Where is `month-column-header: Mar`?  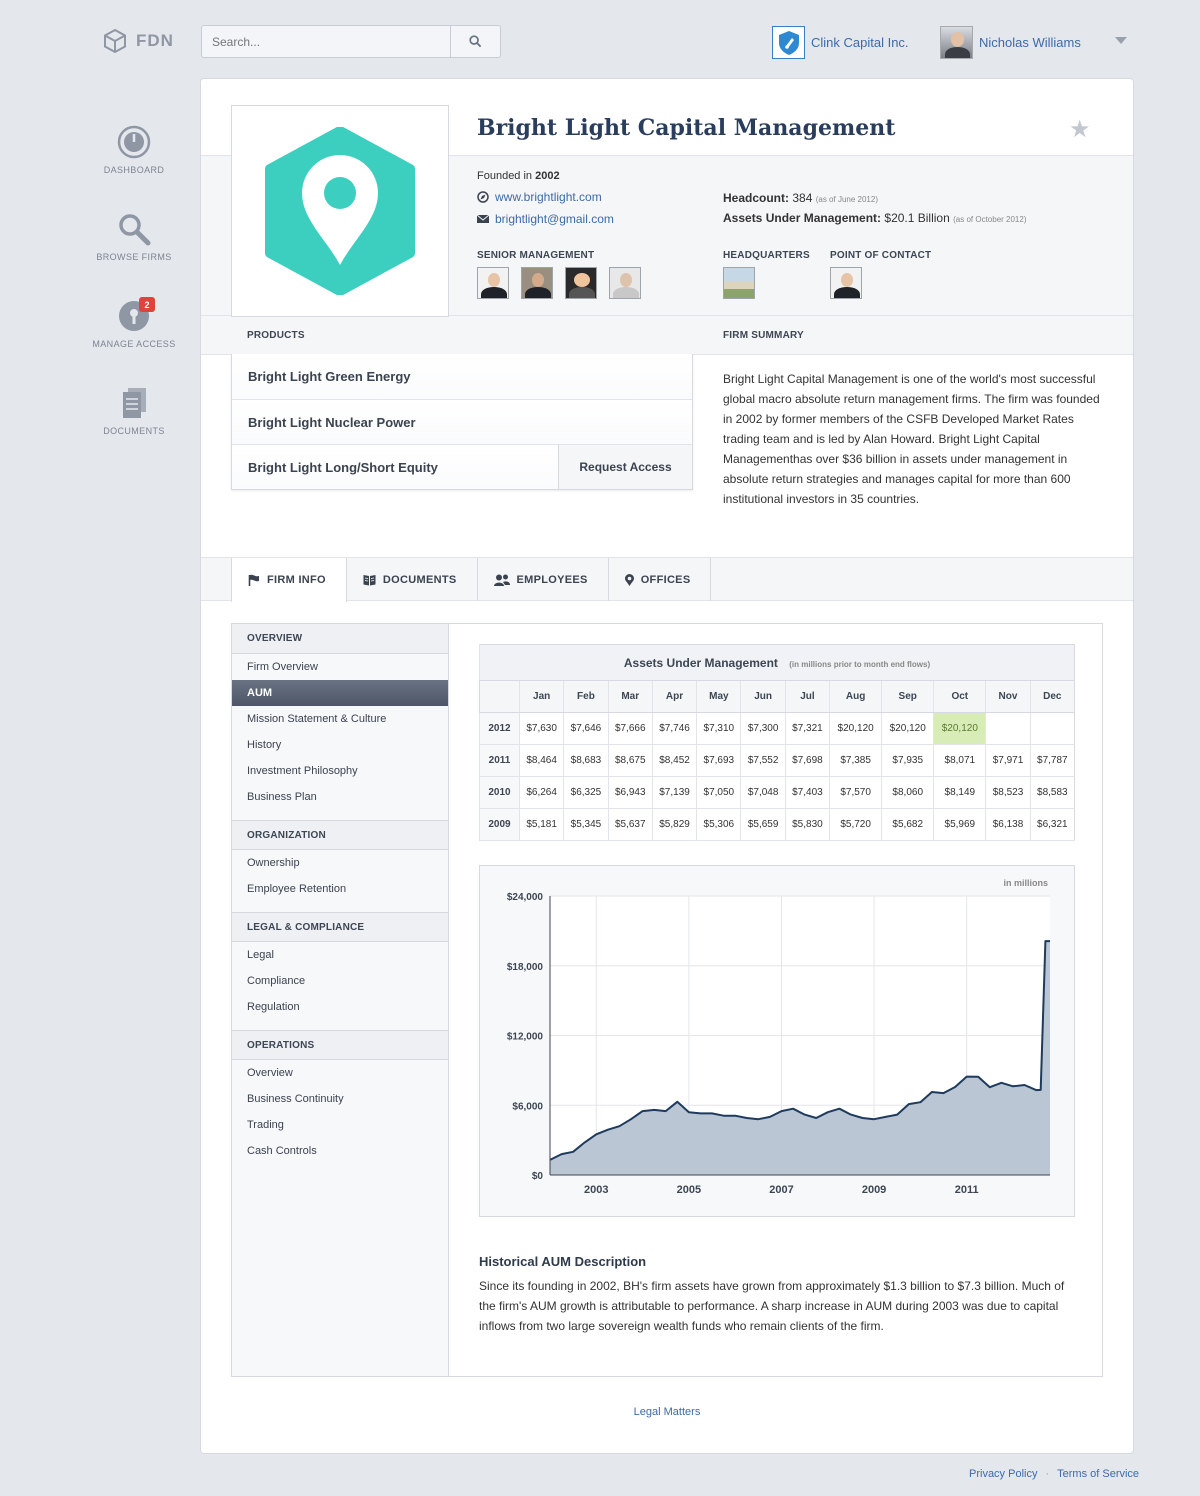 month-column-header: Mar is located at coordinates (630, 696).